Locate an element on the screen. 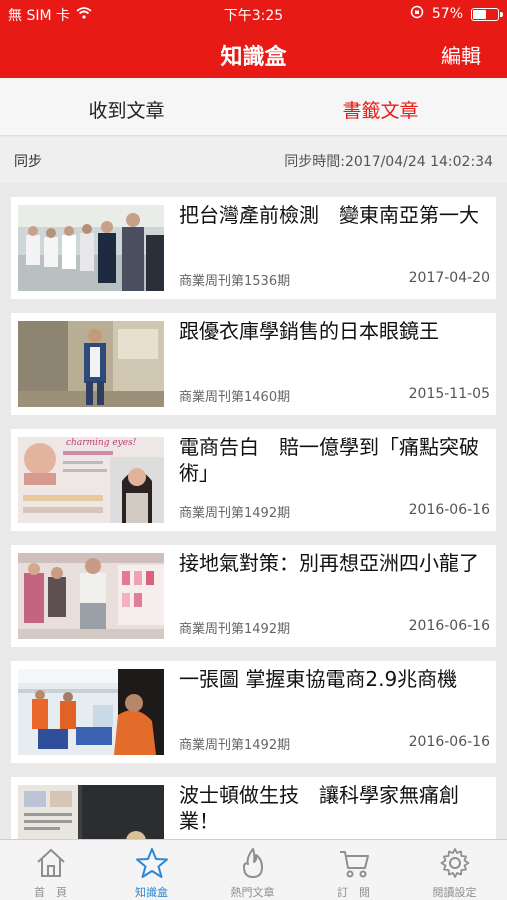 This screenshot has width=507, height=900. battery-level is located at coordinates (479, 14).